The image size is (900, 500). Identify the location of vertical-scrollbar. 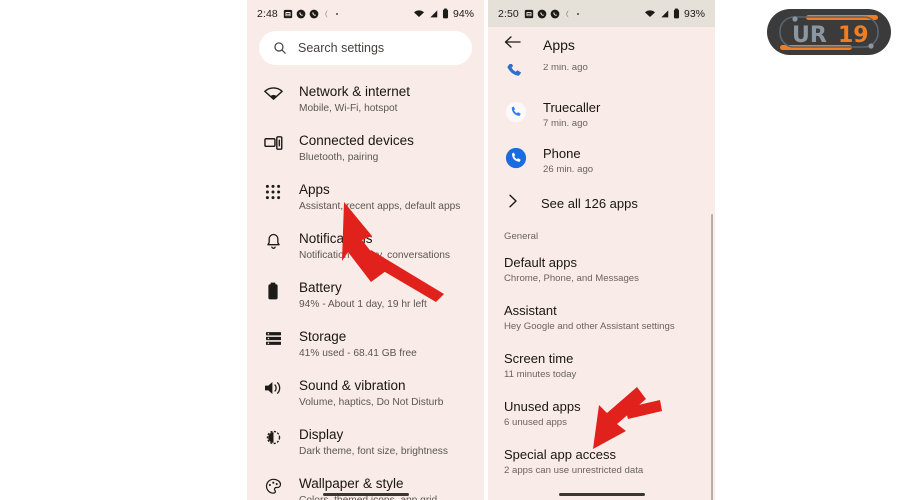
(711, 357).